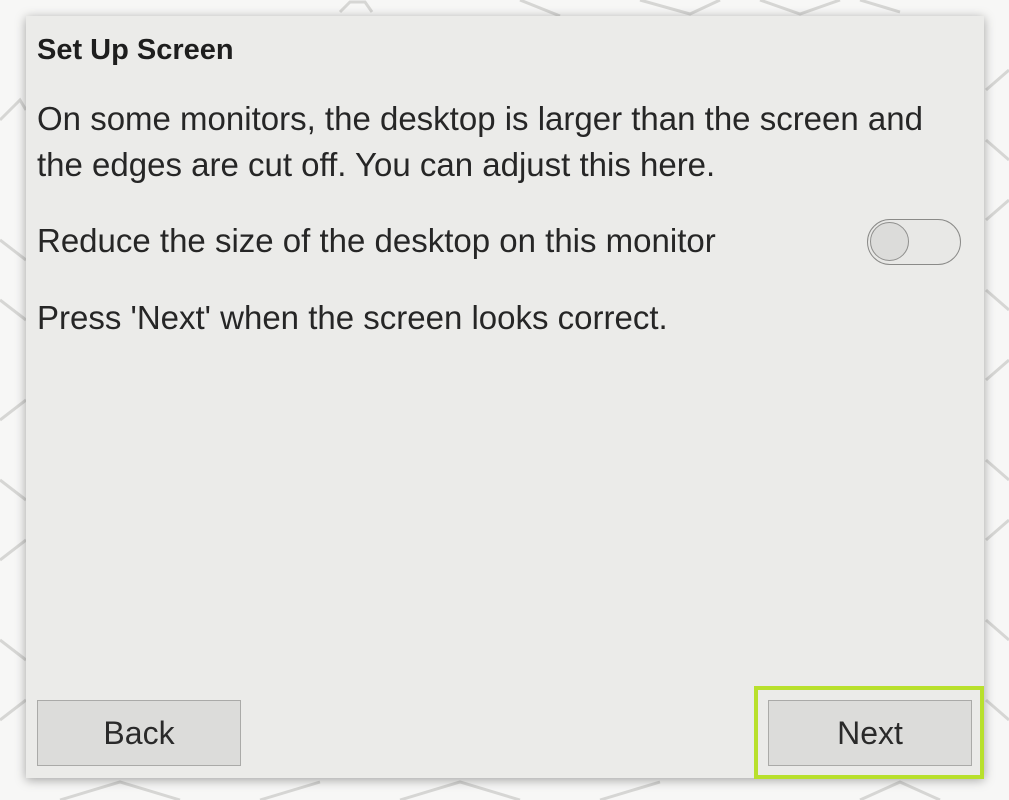 The image size is (1009, 800). What do you see at coordinates (870, 733) in the screenshot?
I see `next-button: Next` at bounding box center [870, 733].